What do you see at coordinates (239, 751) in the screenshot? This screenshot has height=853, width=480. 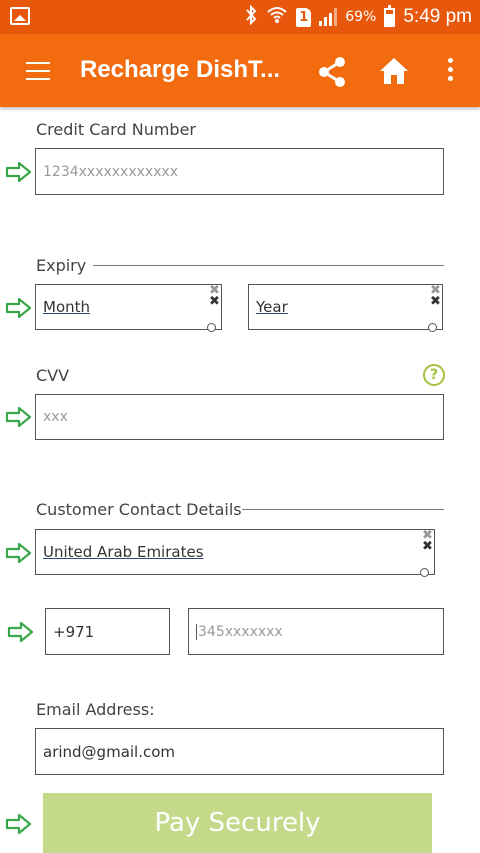 I see `email-input: arind@gmail.com` at bounding box center [239, 751].